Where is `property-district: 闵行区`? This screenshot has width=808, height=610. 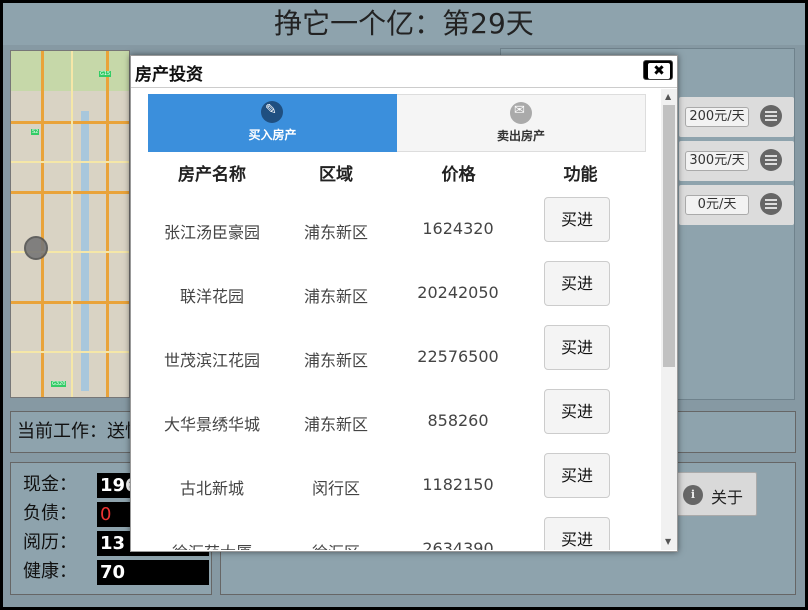
property-district: 闵行区 is located at coordinates (335, 488).